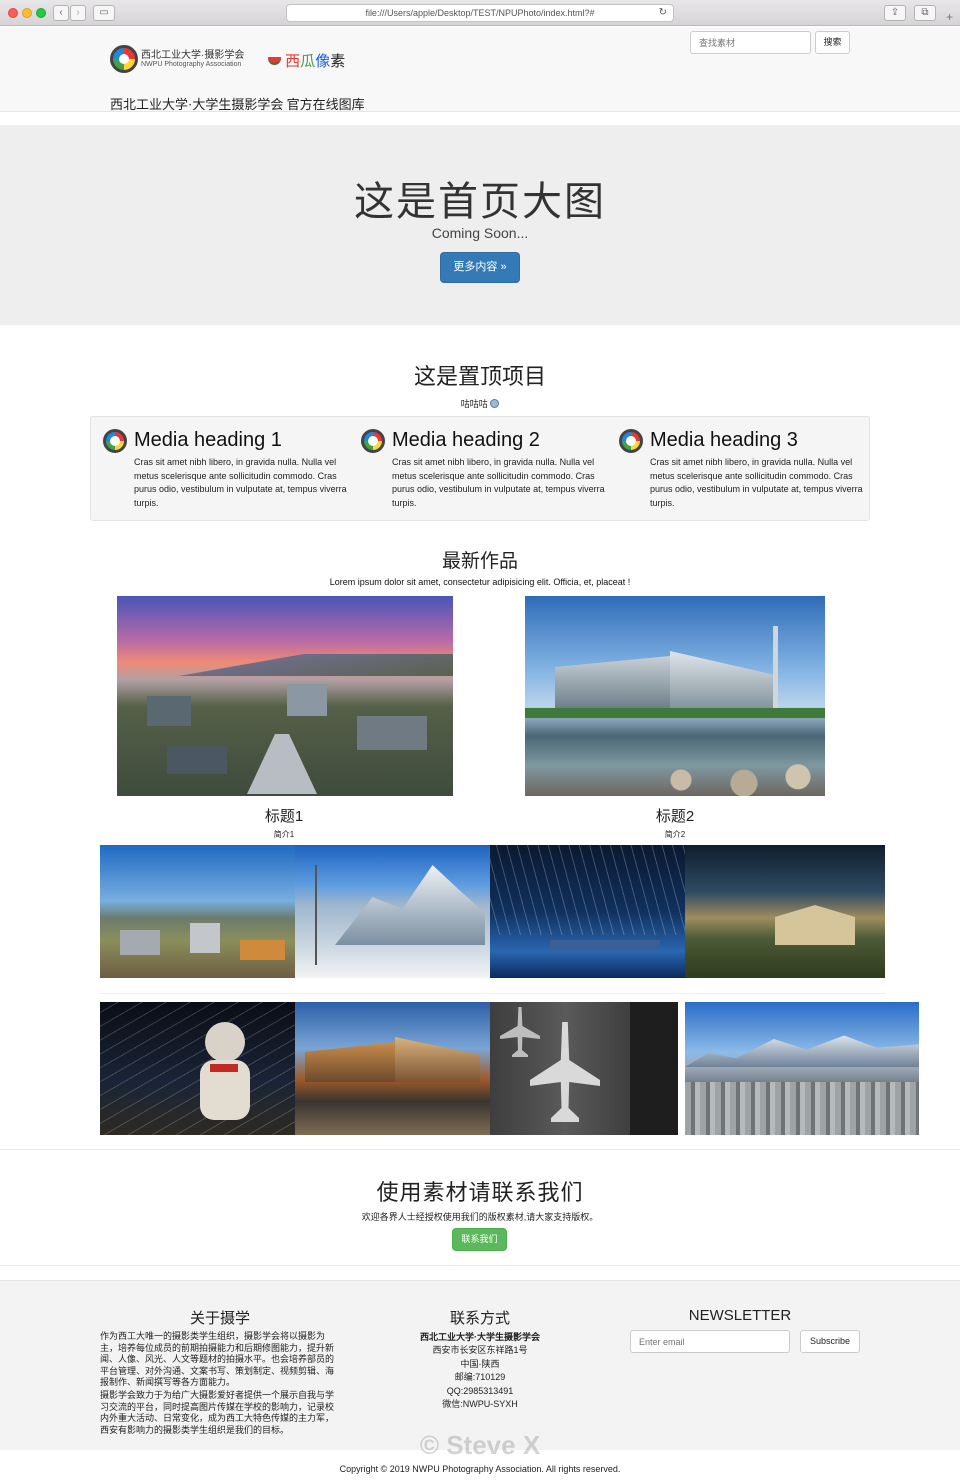 The image size is (960, 1483). Describe the element at coordinates (895, 13) in the screenshot. I see `share-icon: ⇪` at that location.